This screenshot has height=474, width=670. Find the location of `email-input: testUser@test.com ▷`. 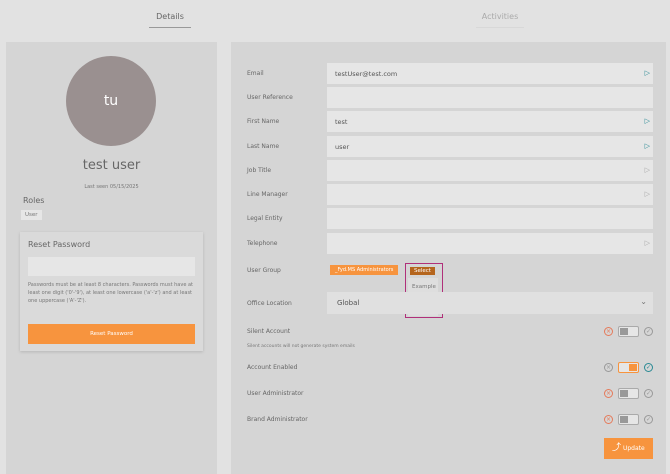

email-input: testUser@test.com ▷ is located at coordinates (490, 73).